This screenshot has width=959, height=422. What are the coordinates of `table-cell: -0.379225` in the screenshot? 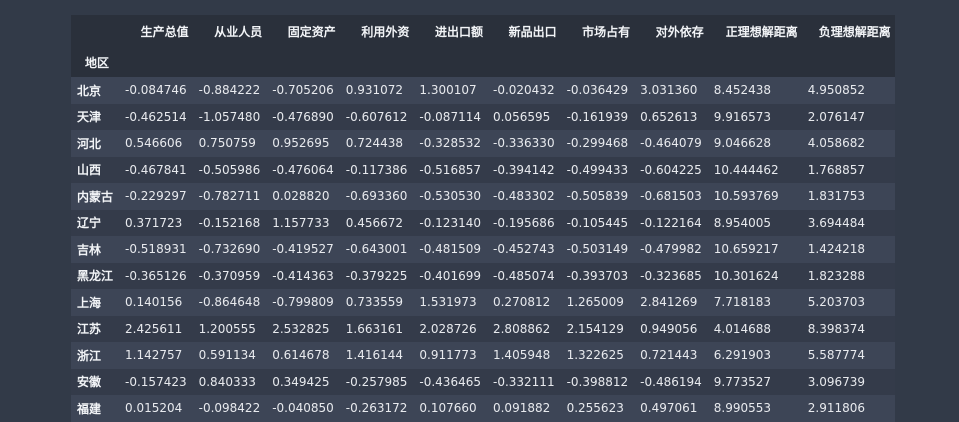 It's located at (376, 275).